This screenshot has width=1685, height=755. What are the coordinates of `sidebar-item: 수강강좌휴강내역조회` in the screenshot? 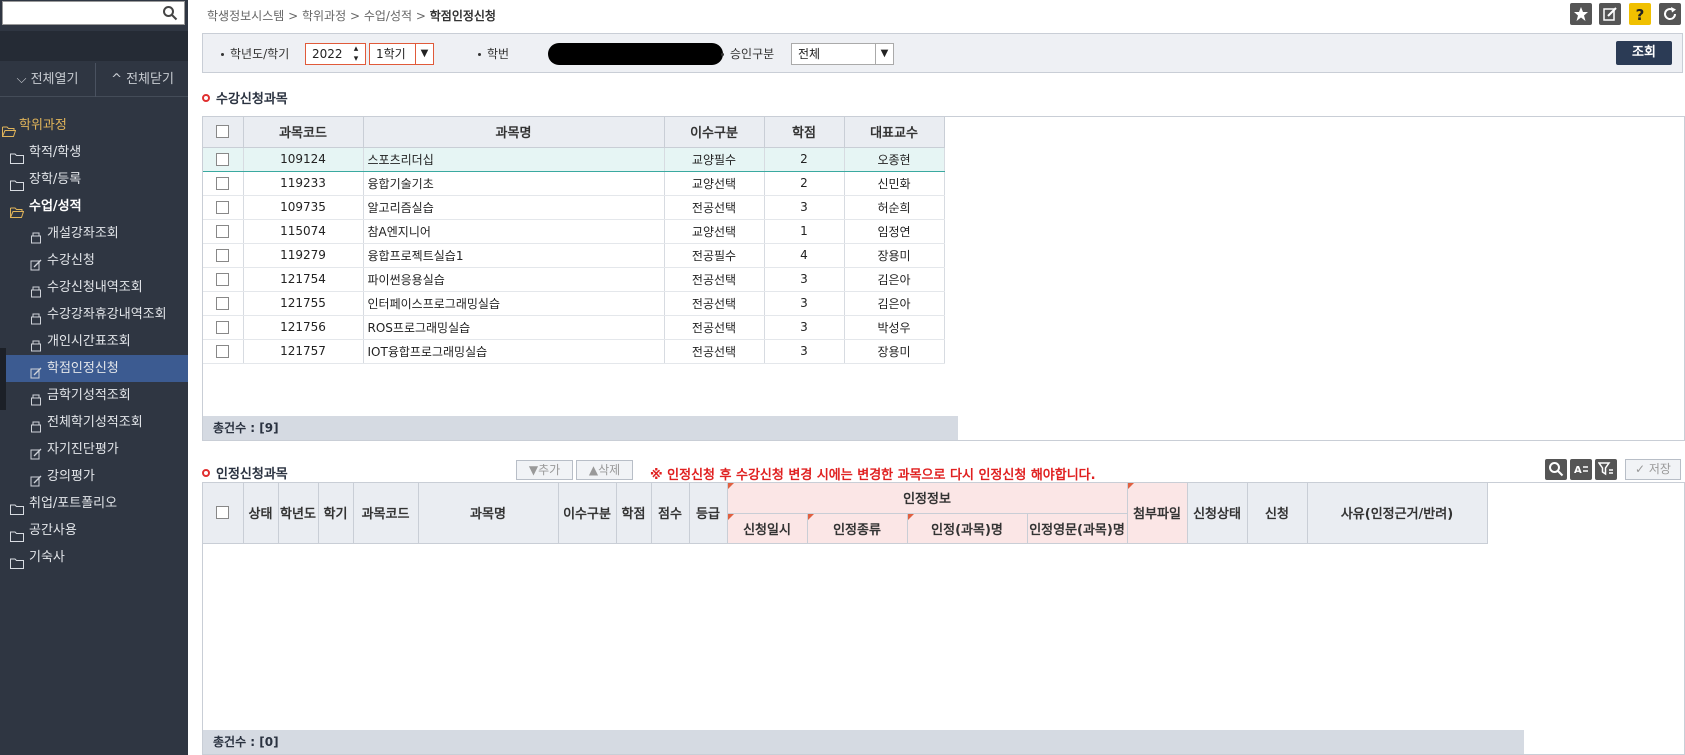 It's located at (94, 314).